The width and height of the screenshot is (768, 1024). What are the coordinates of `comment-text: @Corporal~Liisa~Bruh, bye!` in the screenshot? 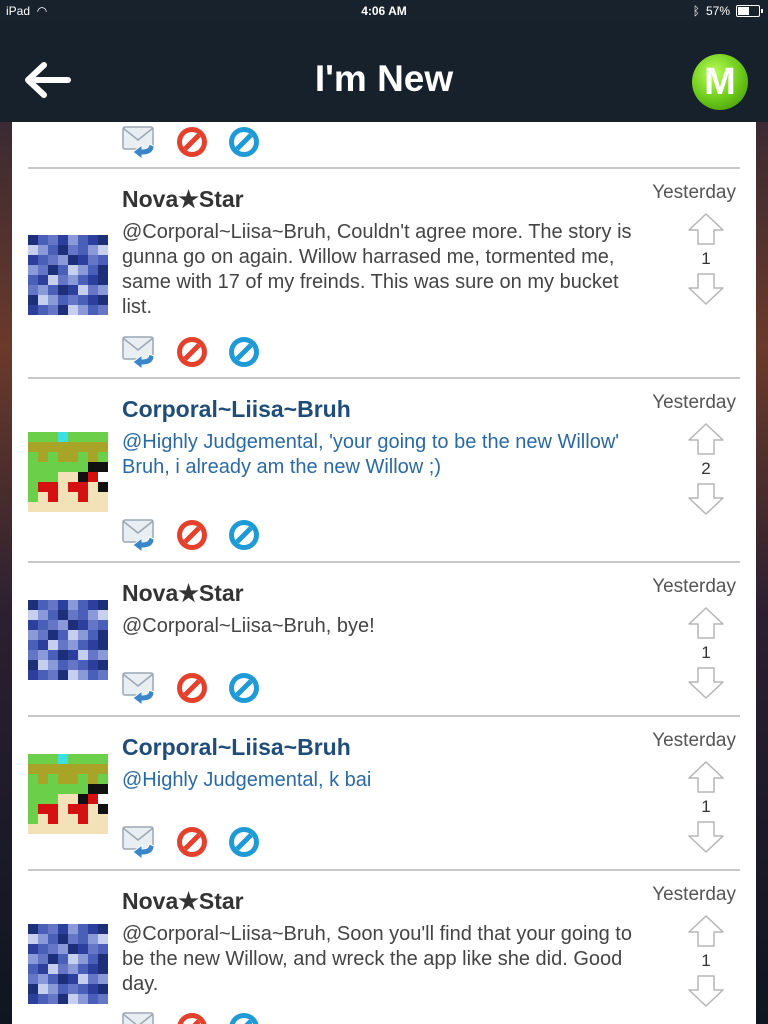 It's located at (248, 626).